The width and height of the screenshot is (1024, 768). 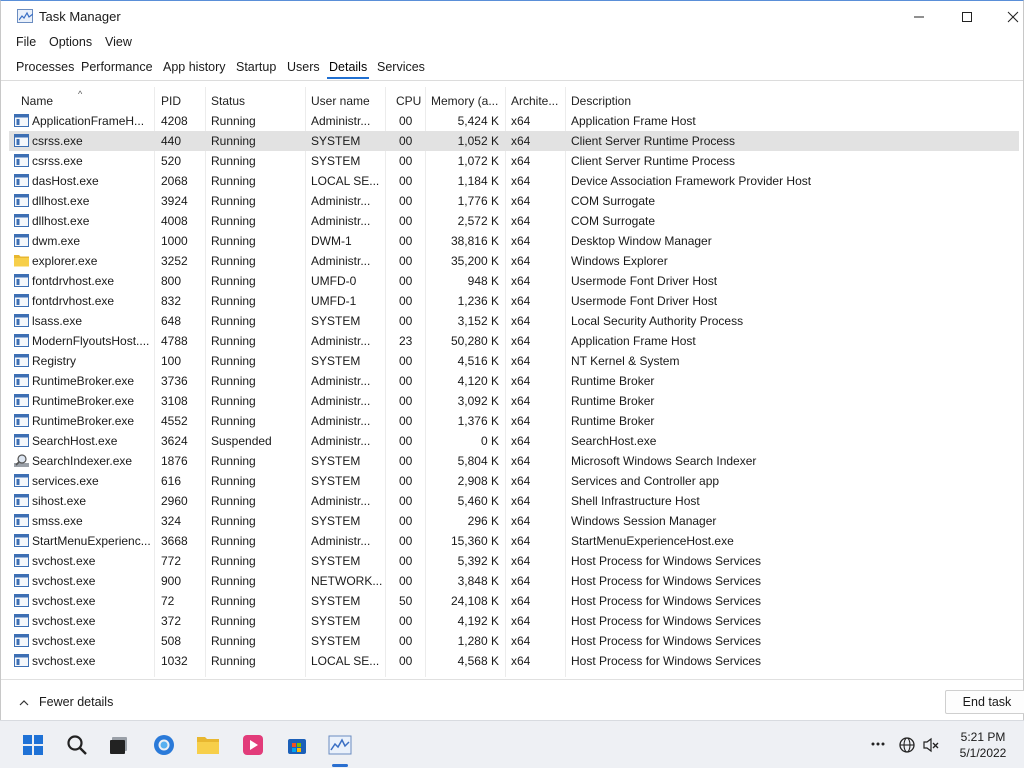 I want to click on cell-description: Application Frame Host, so click(x=633, y=121).